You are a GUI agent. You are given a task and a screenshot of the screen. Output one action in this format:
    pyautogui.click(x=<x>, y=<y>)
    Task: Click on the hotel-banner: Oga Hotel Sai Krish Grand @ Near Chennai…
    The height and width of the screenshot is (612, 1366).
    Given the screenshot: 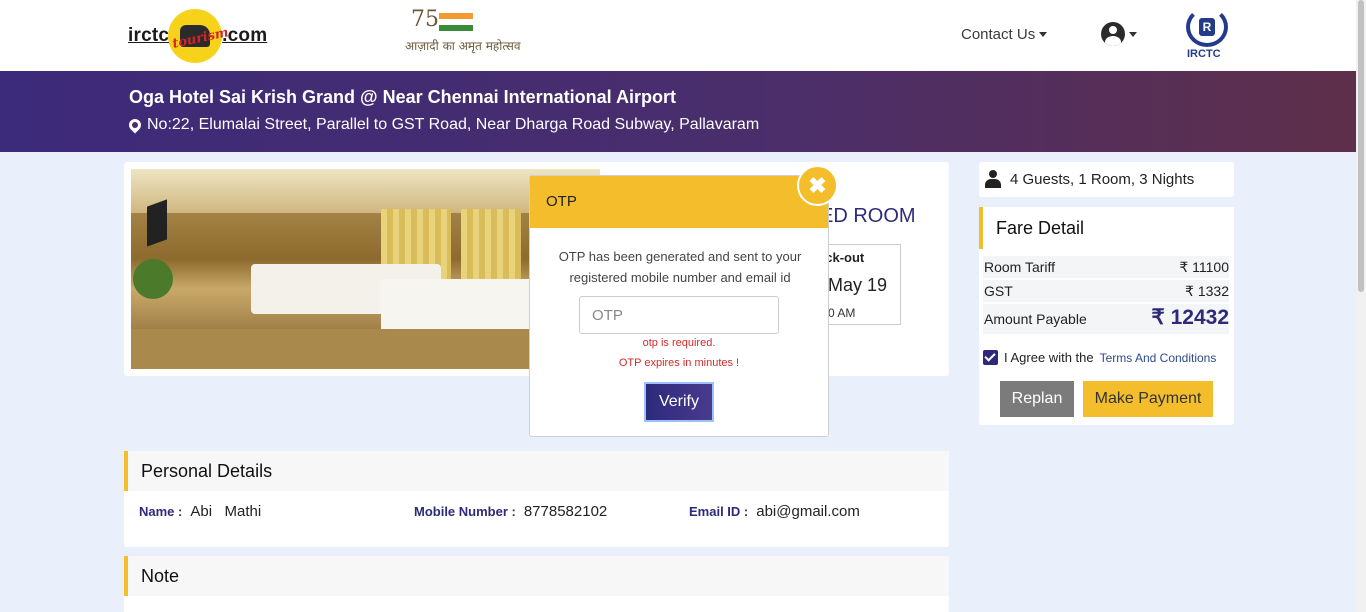 What is the action you would take?
    pyautogui.click(x=678, y=111)
    